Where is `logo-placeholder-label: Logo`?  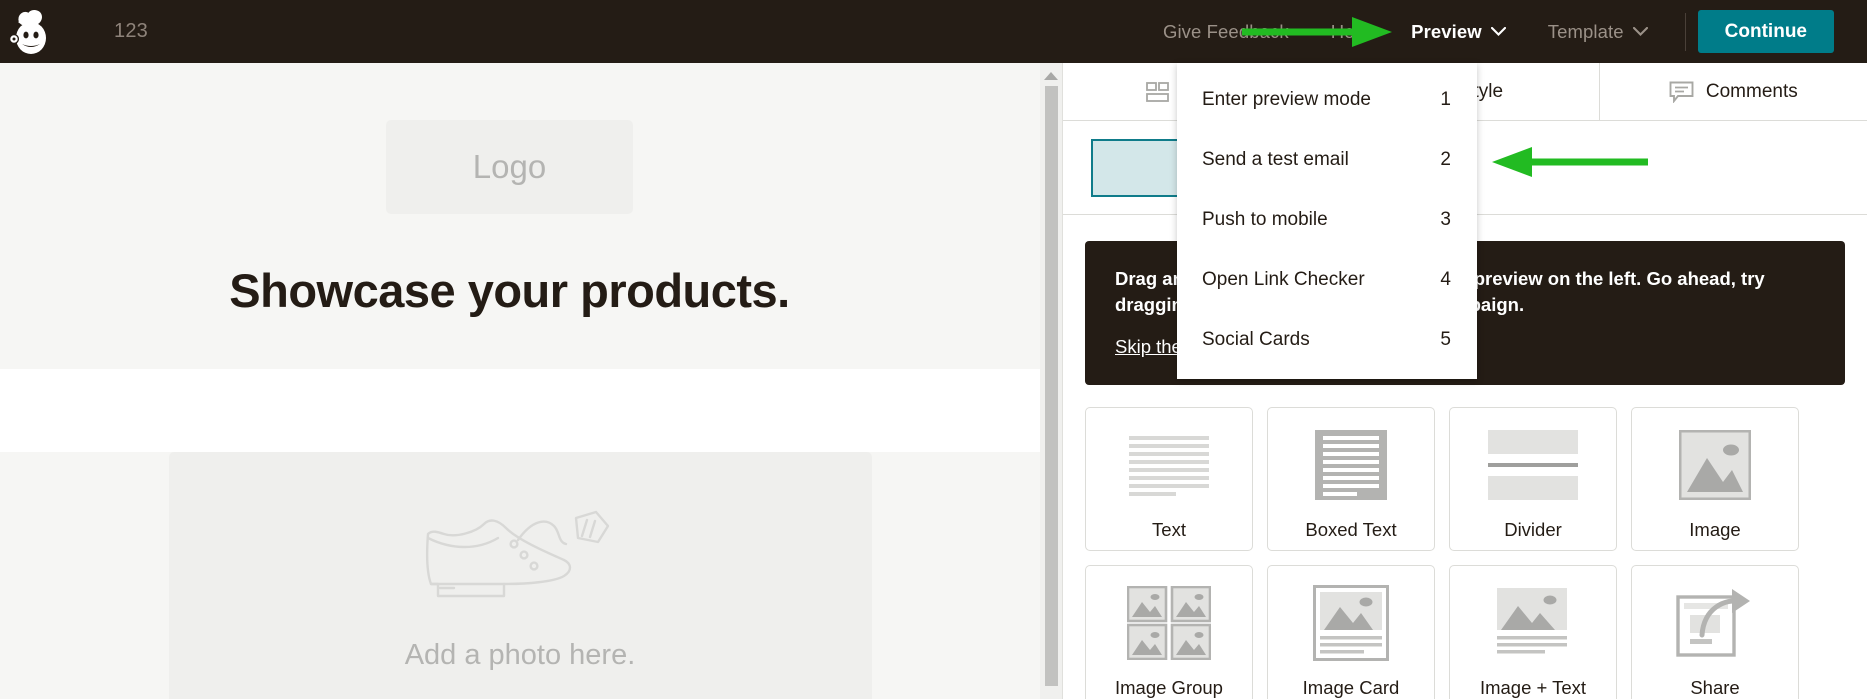
logo-placeholder-label: Logo is located at coordinates (509, 166).